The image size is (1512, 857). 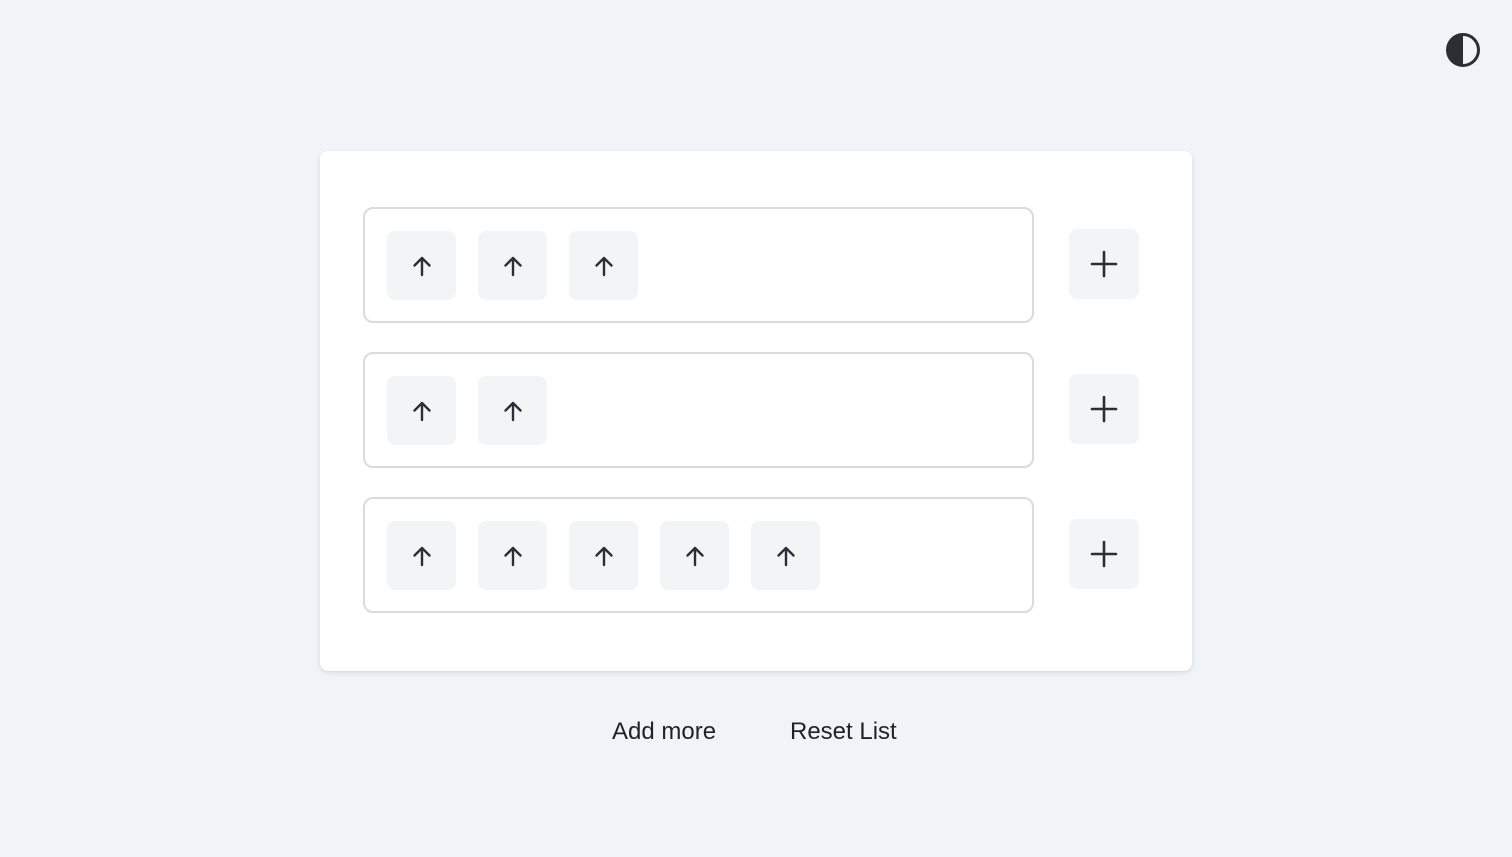 I want to click on contrast-icon, so click(x=1463, y=50).